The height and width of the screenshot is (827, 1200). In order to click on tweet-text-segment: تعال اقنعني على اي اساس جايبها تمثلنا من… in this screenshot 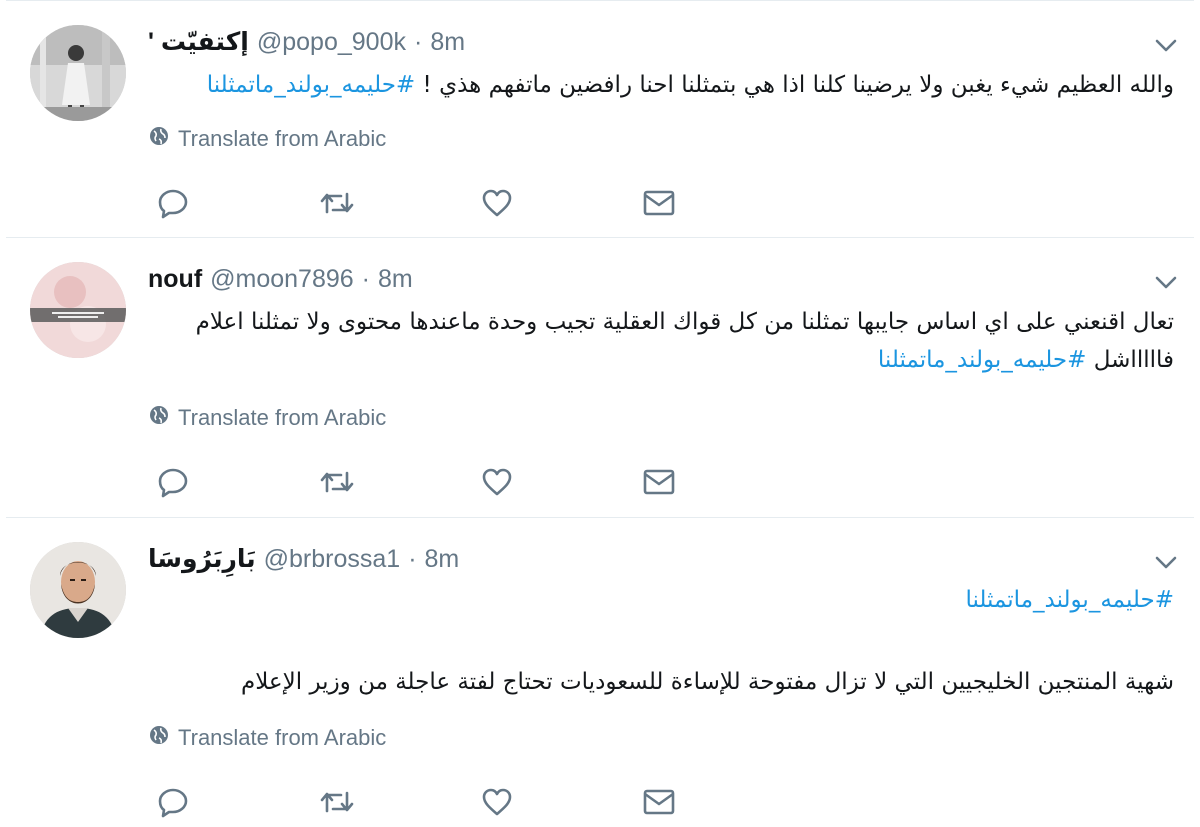, I will do `click(684, 322)`.